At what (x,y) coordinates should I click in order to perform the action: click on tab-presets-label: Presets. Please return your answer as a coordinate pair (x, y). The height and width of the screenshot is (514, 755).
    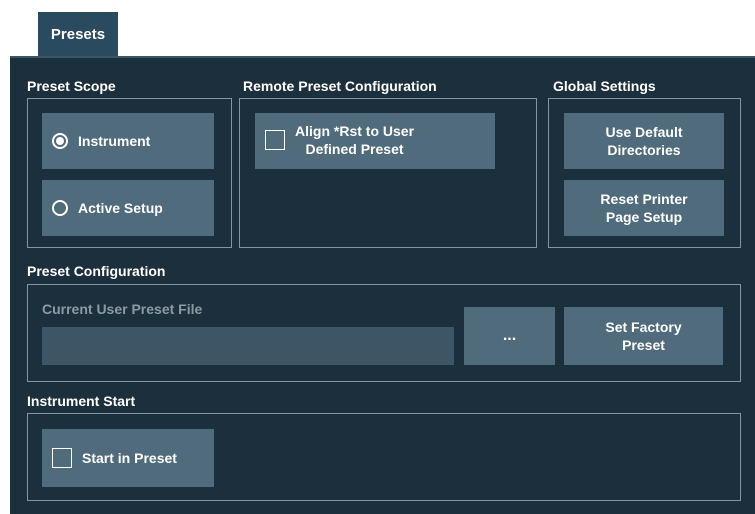
    Looking at the image, I should click on (78, 34).